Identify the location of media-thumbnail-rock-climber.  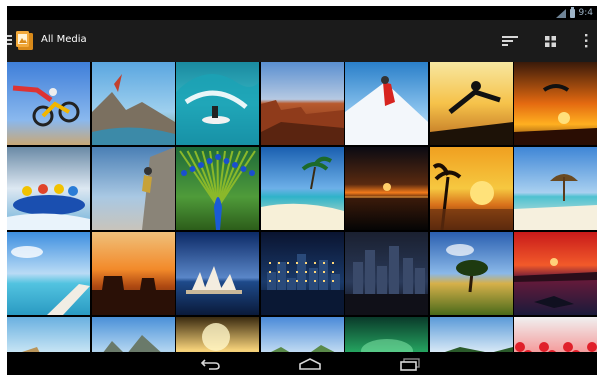
(133, 188).